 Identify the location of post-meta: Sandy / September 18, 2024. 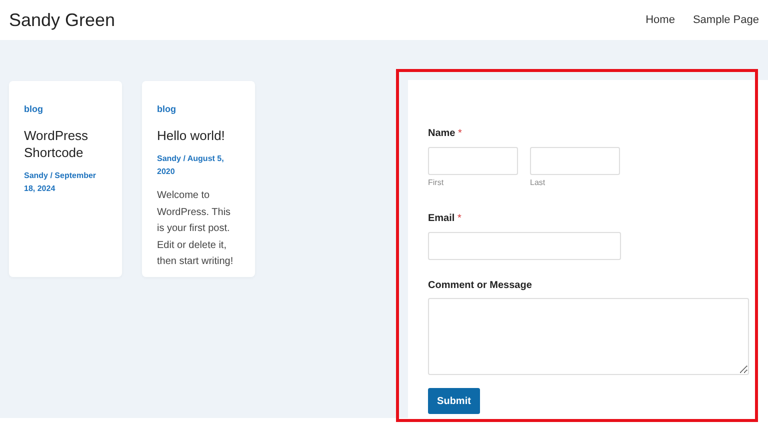
(61, 182).